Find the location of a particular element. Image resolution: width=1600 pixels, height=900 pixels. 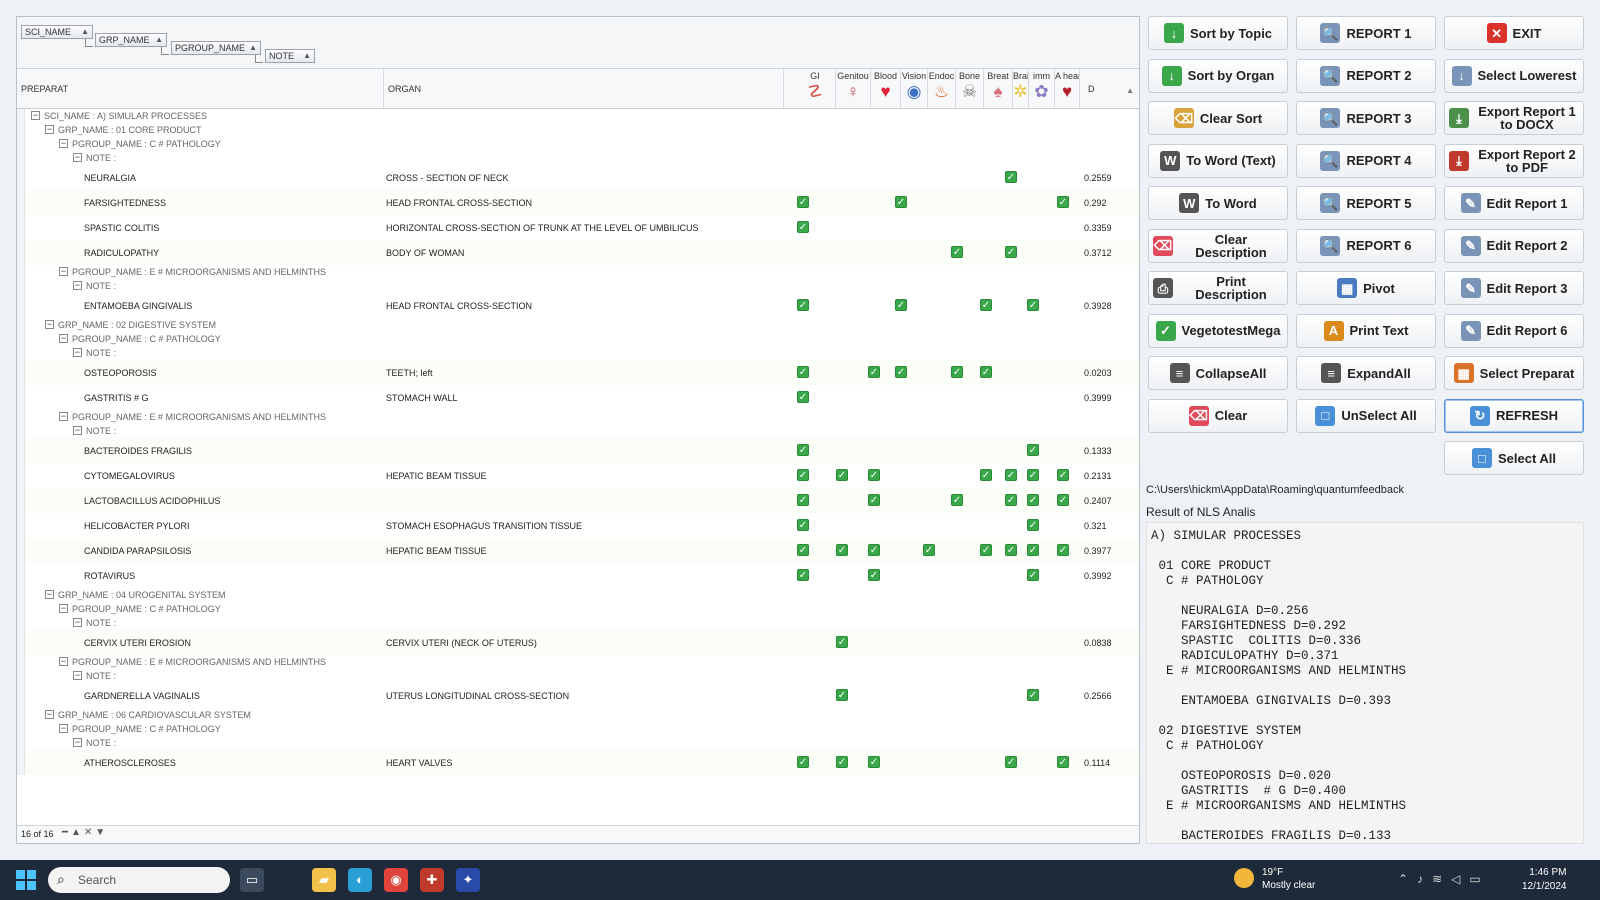

export-report-1-to-docx-button: ⤓ Export Report 1 to DOCX is located at coordinates (1514, 118).